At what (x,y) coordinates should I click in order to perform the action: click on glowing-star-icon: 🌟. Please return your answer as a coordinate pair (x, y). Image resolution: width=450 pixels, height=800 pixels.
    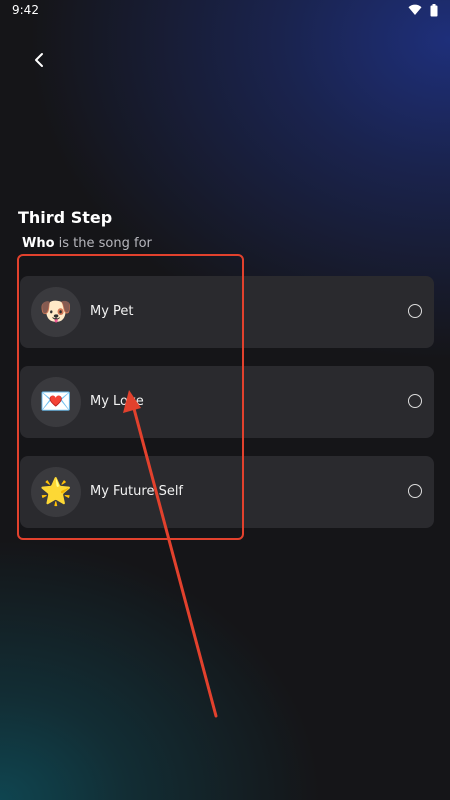
    Looking at the image, I should click on (56, 492).